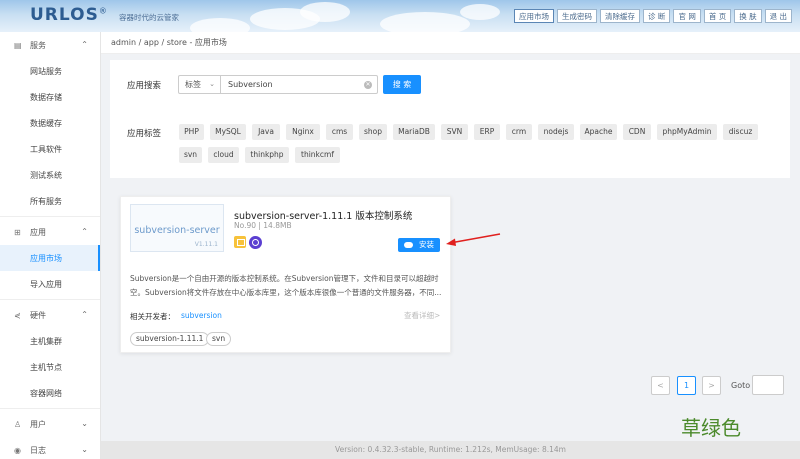 The image size is (800, 459). Describe the element at coordinates (339, 132) in the screenshot. I see `tag-cms: cms` at that location.